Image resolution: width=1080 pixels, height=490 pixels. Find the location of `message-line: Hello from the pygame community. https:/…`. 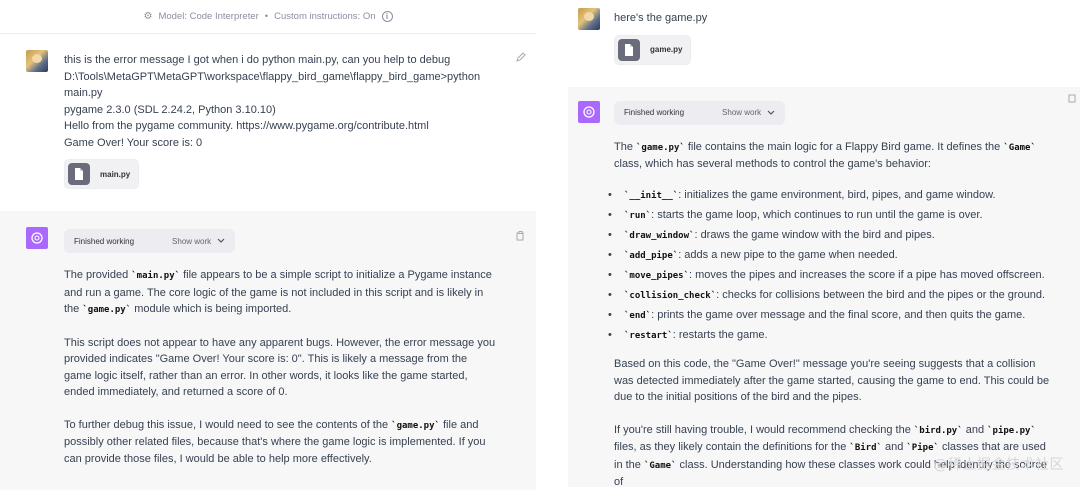

message-line: Hello from the pygame community. https:/… is located at coordinates (246, 126).